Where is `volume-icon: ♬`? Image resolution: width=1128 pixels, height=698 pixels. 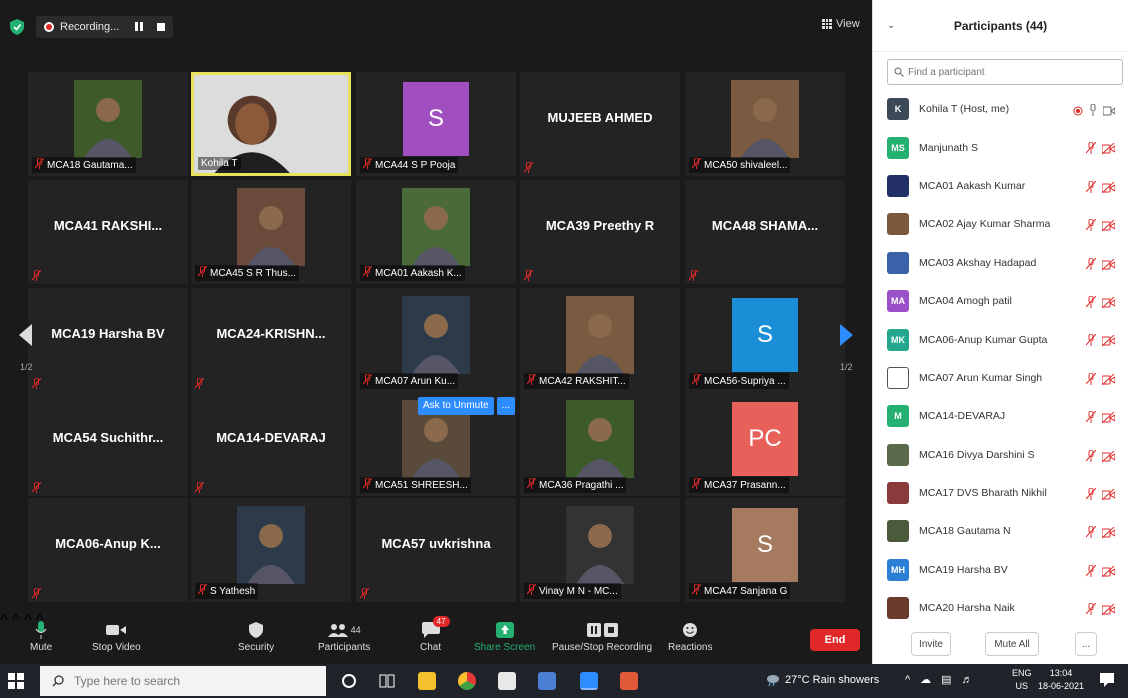 volume-icon: ♬ is located at coordinates (967, 680).